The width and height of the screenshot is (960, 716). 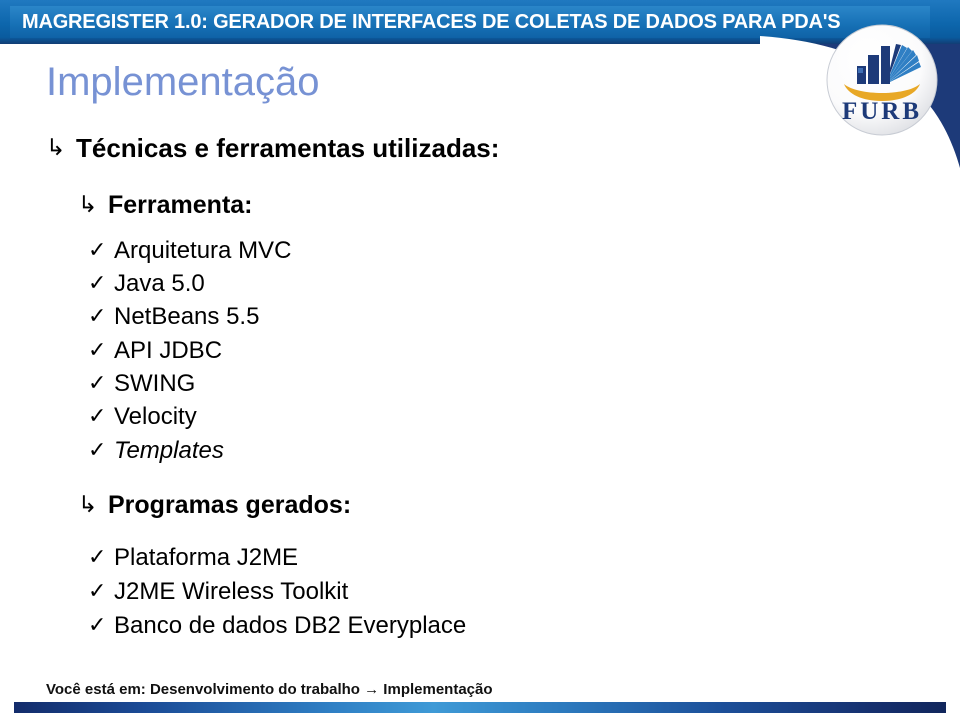 I want to click on section-generated-programs-label: Programas gerados:, so click(x=230, y=505).